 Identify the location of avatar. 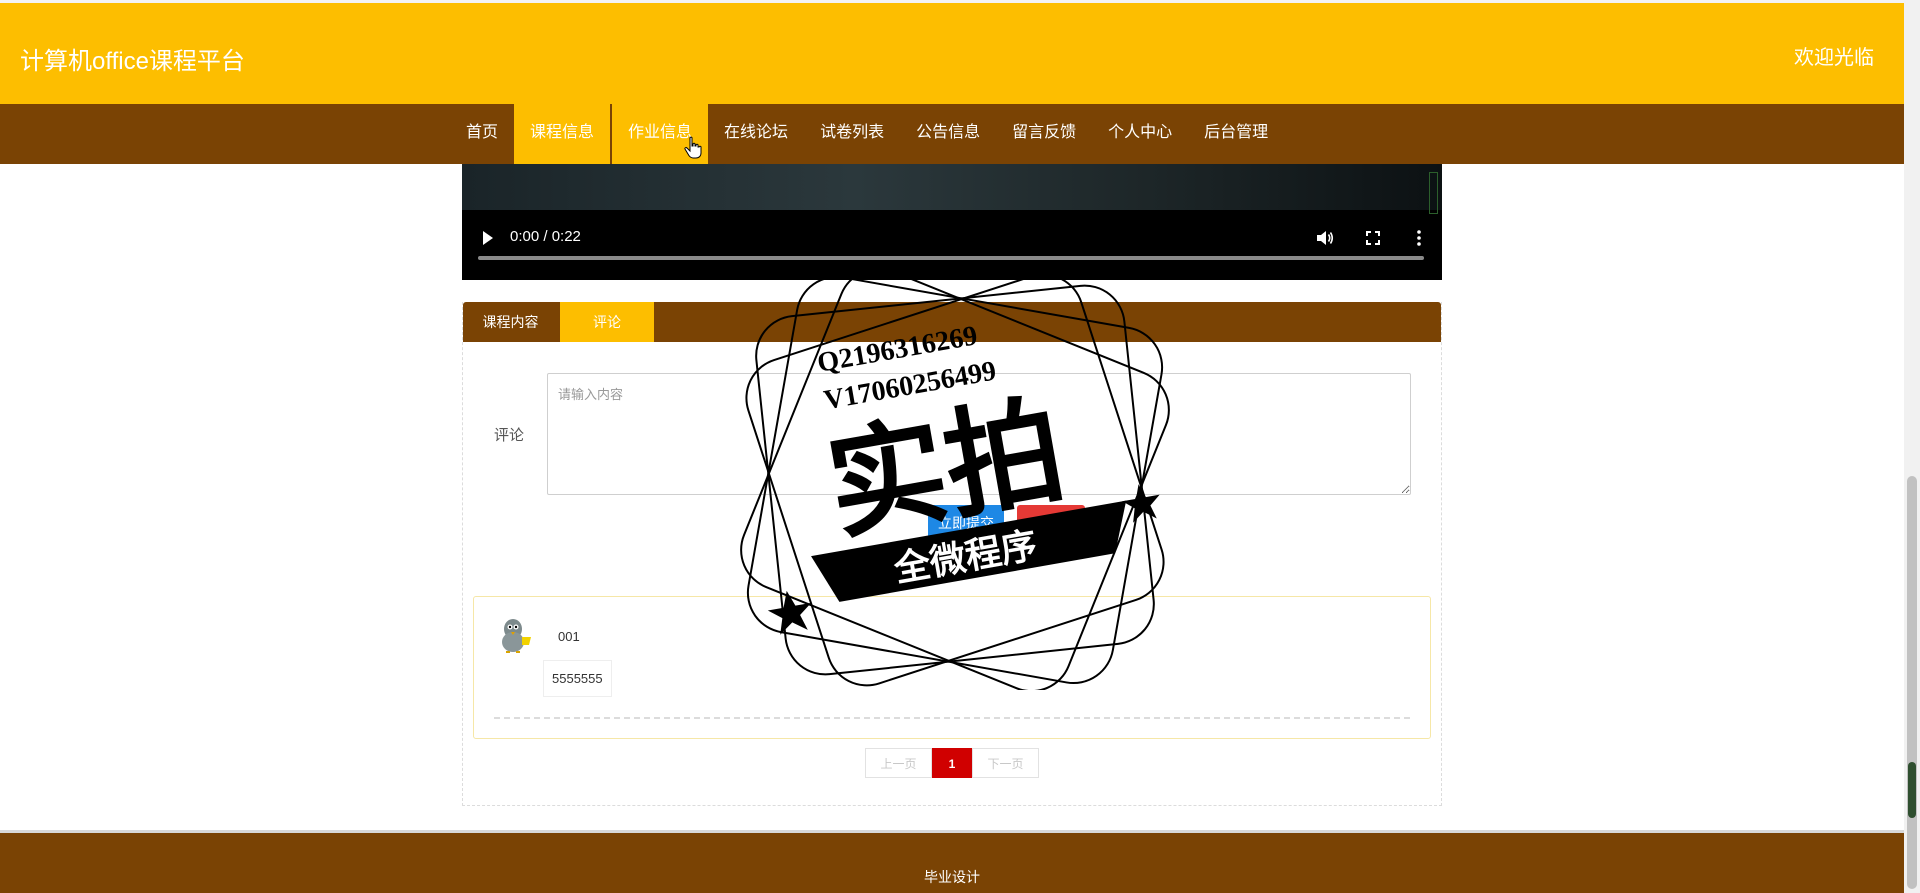
(516, 636).